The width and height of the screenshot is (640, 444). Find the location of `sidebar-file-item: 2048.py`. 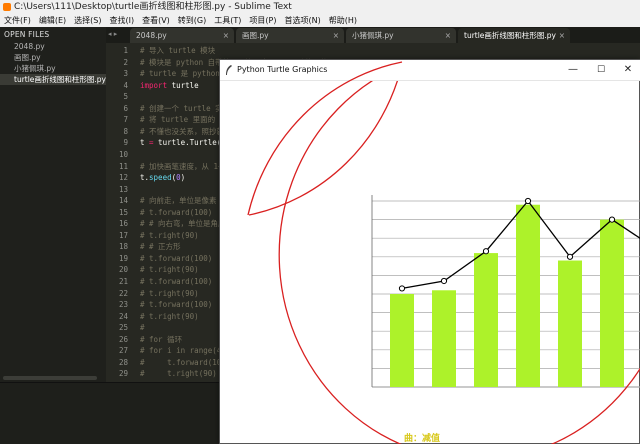

sidebar-file-item: 2048.py is located at coordinates (53, 46).